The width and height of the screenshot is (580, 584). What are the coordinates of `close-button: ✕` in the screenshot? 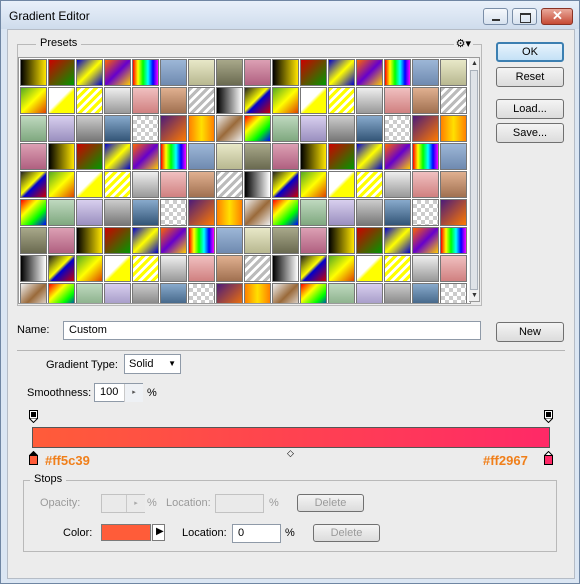 It's located at (557, 16).